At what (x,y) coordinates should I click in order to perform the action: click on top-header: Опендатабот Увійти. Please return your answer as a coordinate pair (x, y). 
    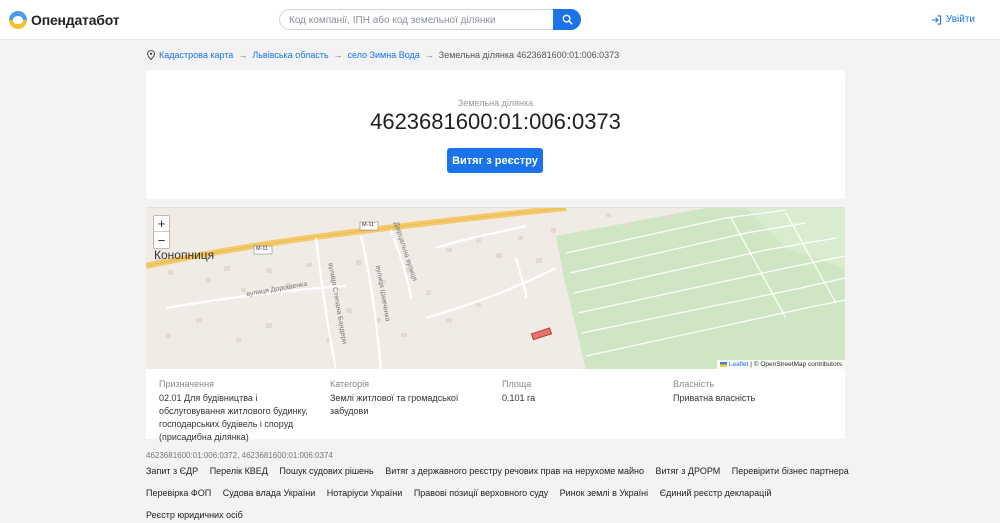
    Looking at the image, I should click on (500, 20).